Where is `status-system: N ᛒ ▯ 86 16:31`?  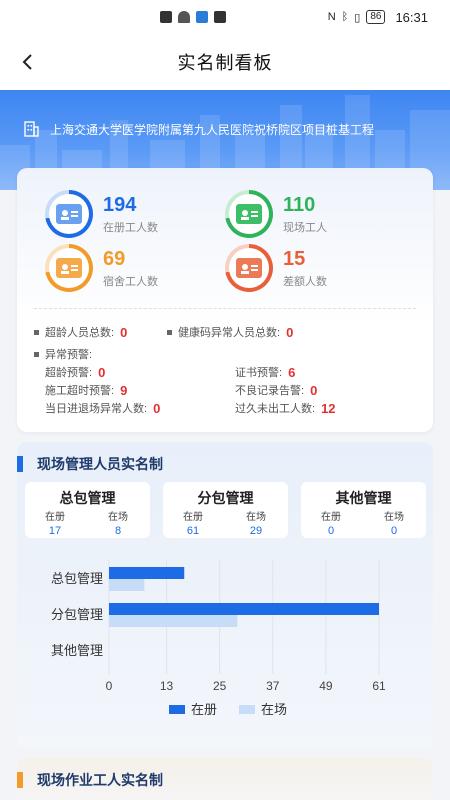
status-system: N ᛒ ▯ 86 16:31 is located at coordinates (378, 17).